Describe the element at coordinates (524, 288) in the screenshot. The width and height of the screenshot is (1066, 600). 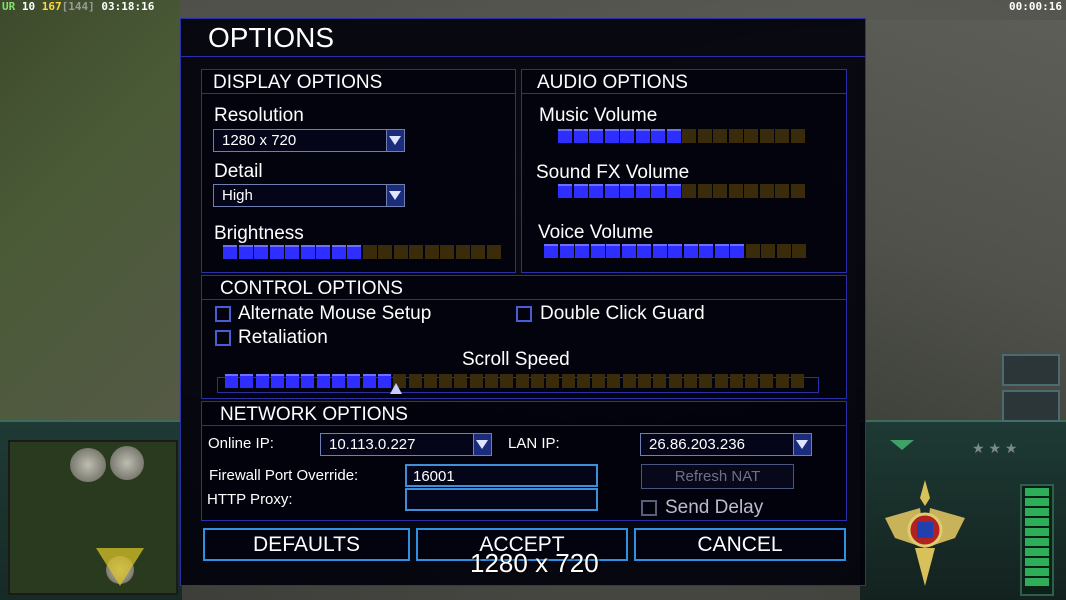
I see `panel-header: CONTROL OPTIONS` at that location.